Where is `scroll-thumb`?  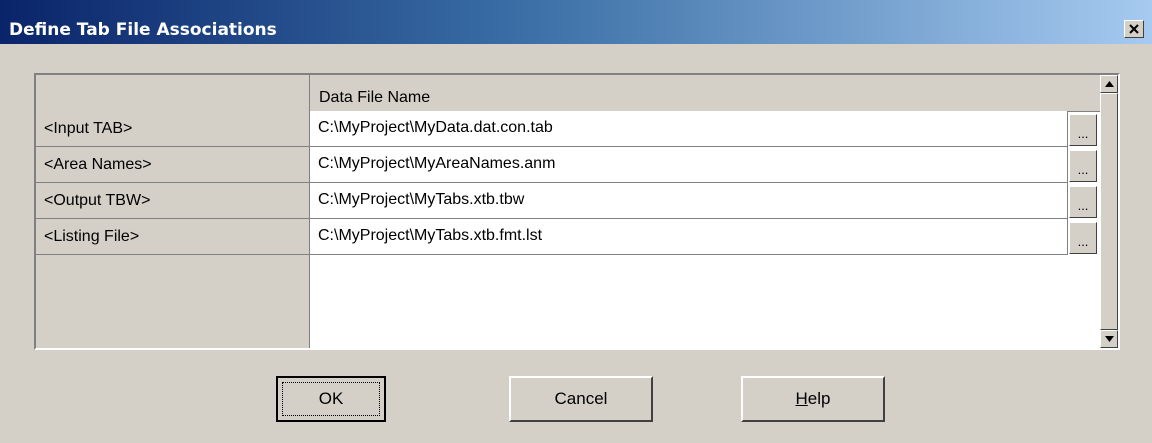
scroll-thumb is located at coordinates (1109, 211).